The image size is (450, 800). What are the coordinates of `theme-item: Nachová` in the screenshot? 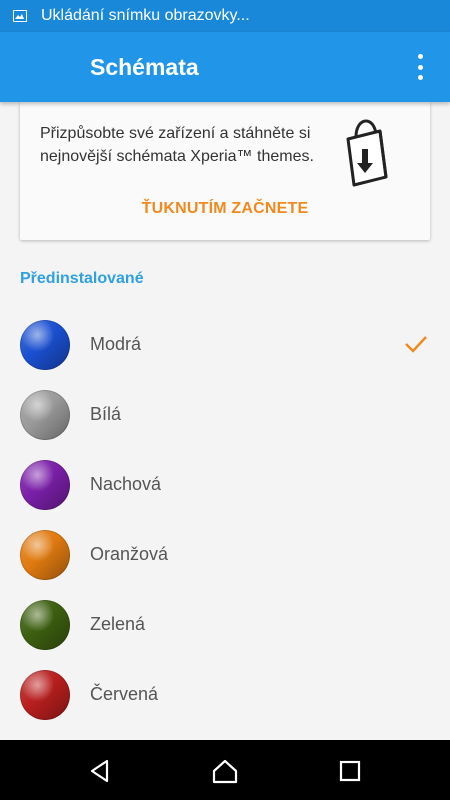 It's located at (225, 485).